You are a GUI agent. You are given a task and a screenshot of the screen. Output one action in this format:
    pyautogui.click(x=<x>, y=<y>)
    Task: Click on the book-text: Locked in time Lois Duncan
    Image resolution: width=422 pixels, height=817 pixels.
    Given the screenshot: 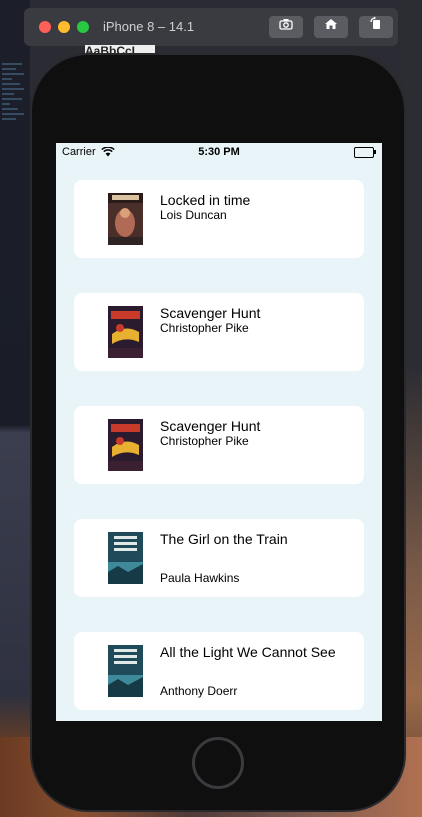 What is the action you would take?
    pyautogui.click(x=255, y=219)
    